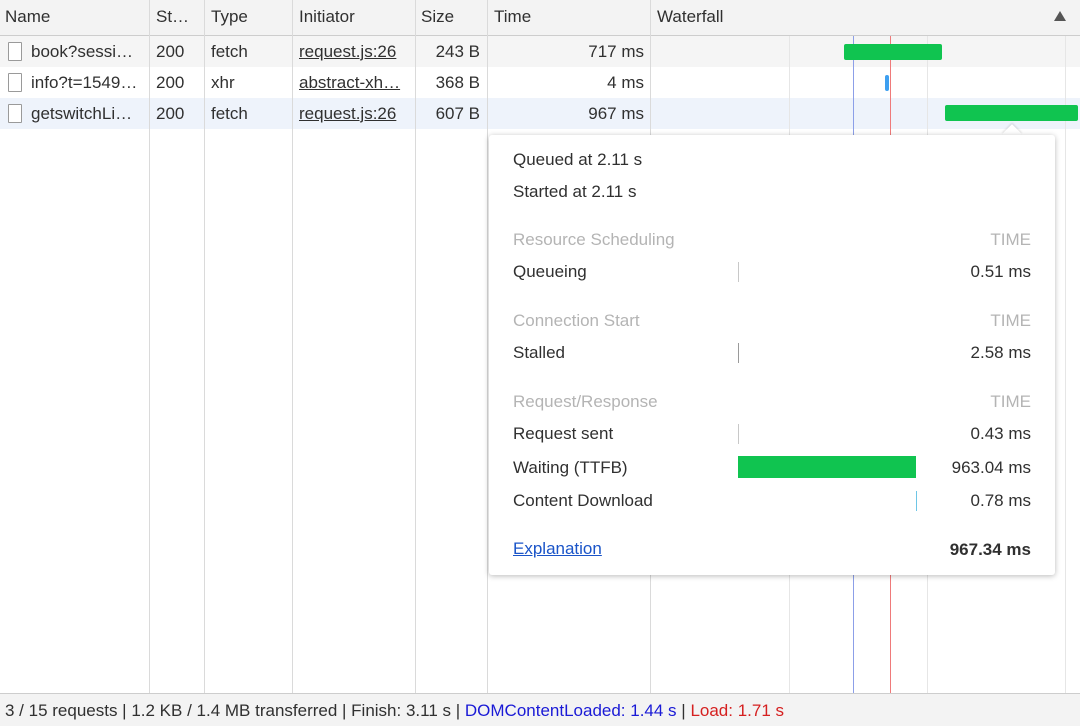 This screenshot has height=726, width=1080. I want to click on timing-label-content-download: Content Download, so click(583, 500).